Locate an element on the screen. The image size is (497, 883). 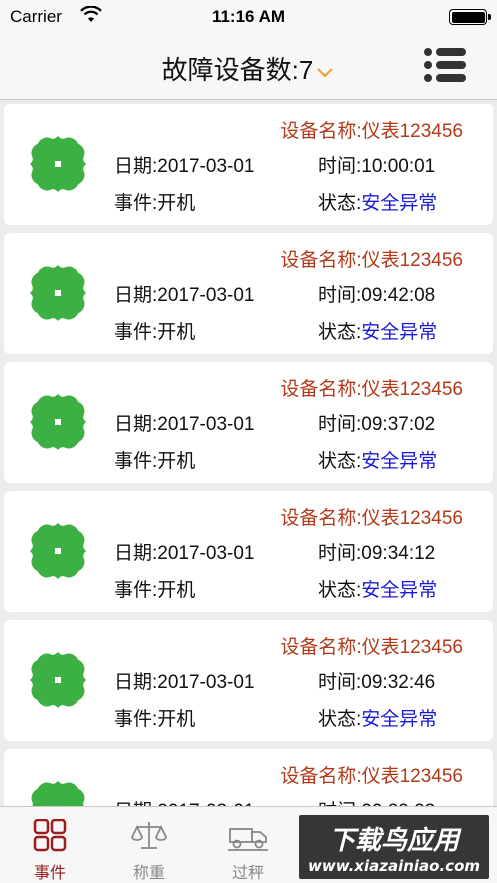
event-time: 时间:09:32:46 is located at coordinates (377, 682).